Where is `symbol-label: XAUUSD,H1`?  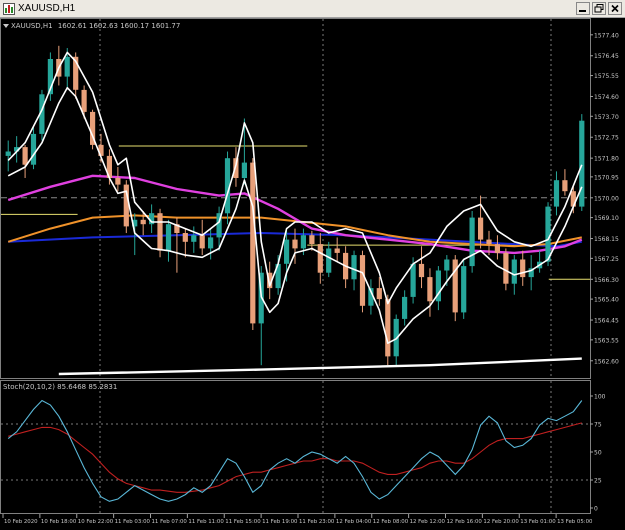 symbol-label: XAUUSD,H1 is located at coordinates (32, 26).